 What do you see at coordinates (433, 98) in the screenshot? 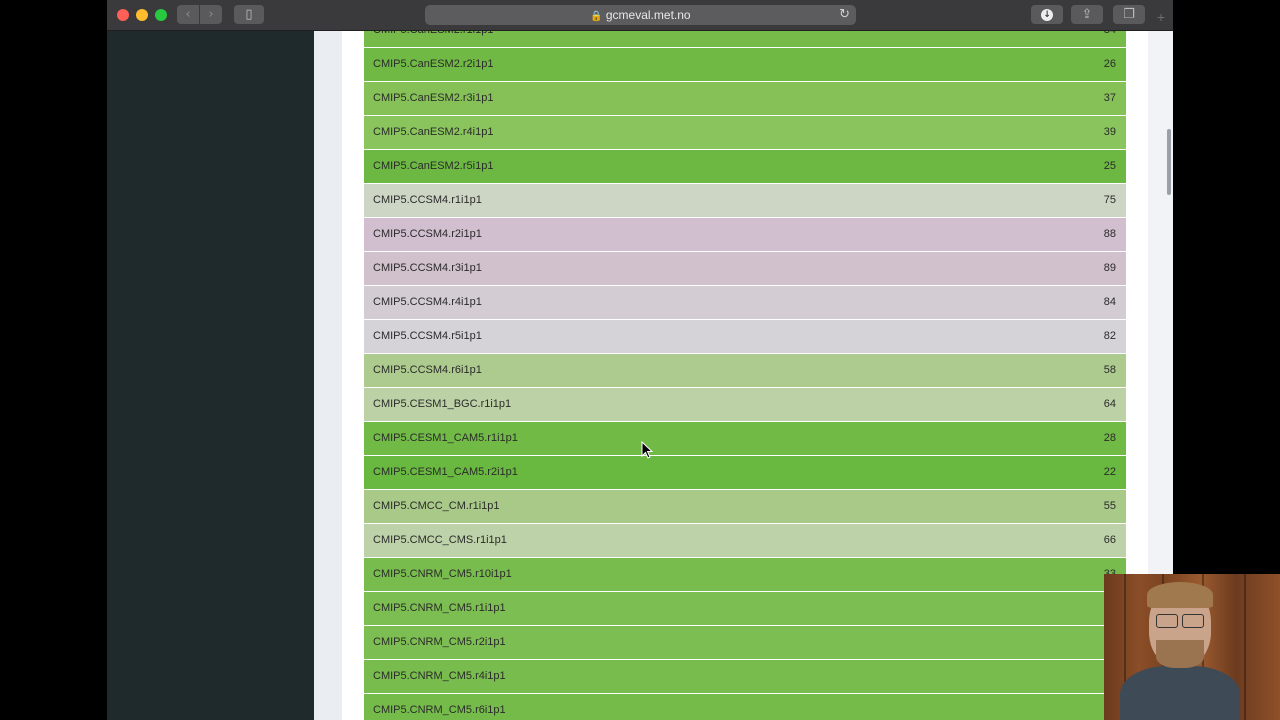
I see `model-name: CMIP5.CanESM2.r3i1p1` at bounding box center [433, 98].